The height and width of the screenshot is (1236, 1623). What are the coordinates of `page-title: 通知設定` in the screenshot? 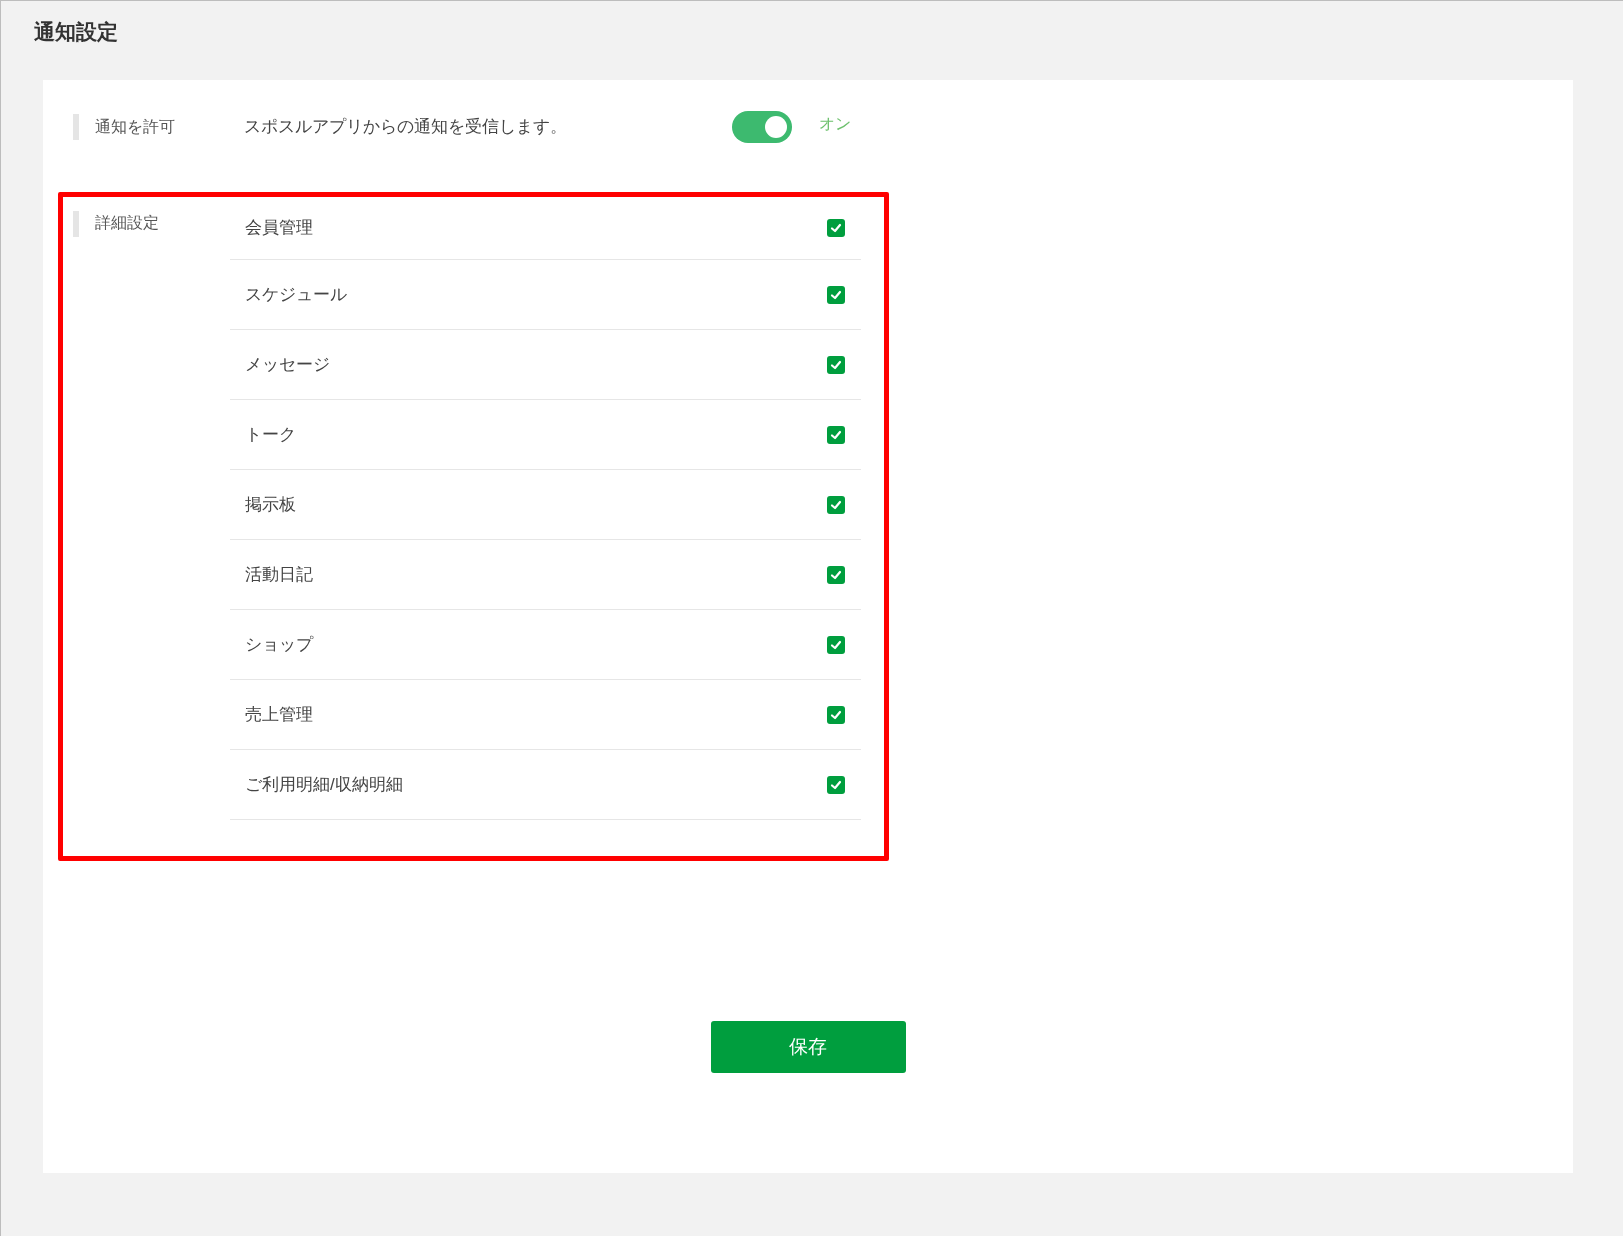 It's located at (76, 32).